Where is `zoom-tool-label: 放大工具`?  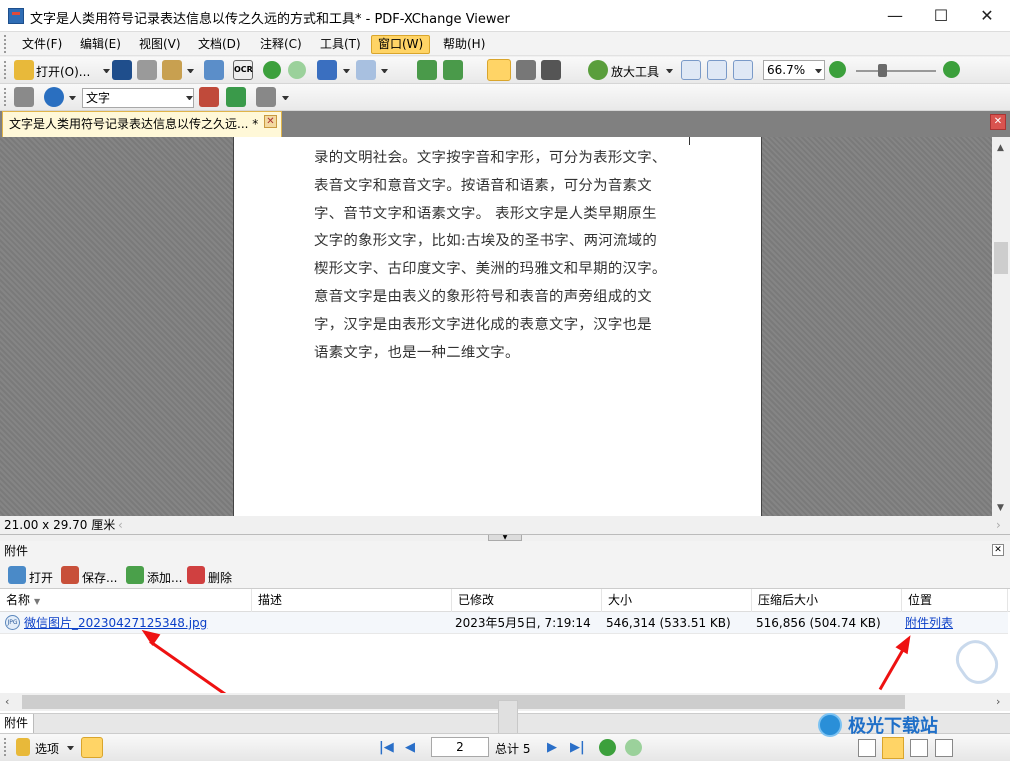
zoom-tool-label: 放大工具 is located at coordinates (635, 71).